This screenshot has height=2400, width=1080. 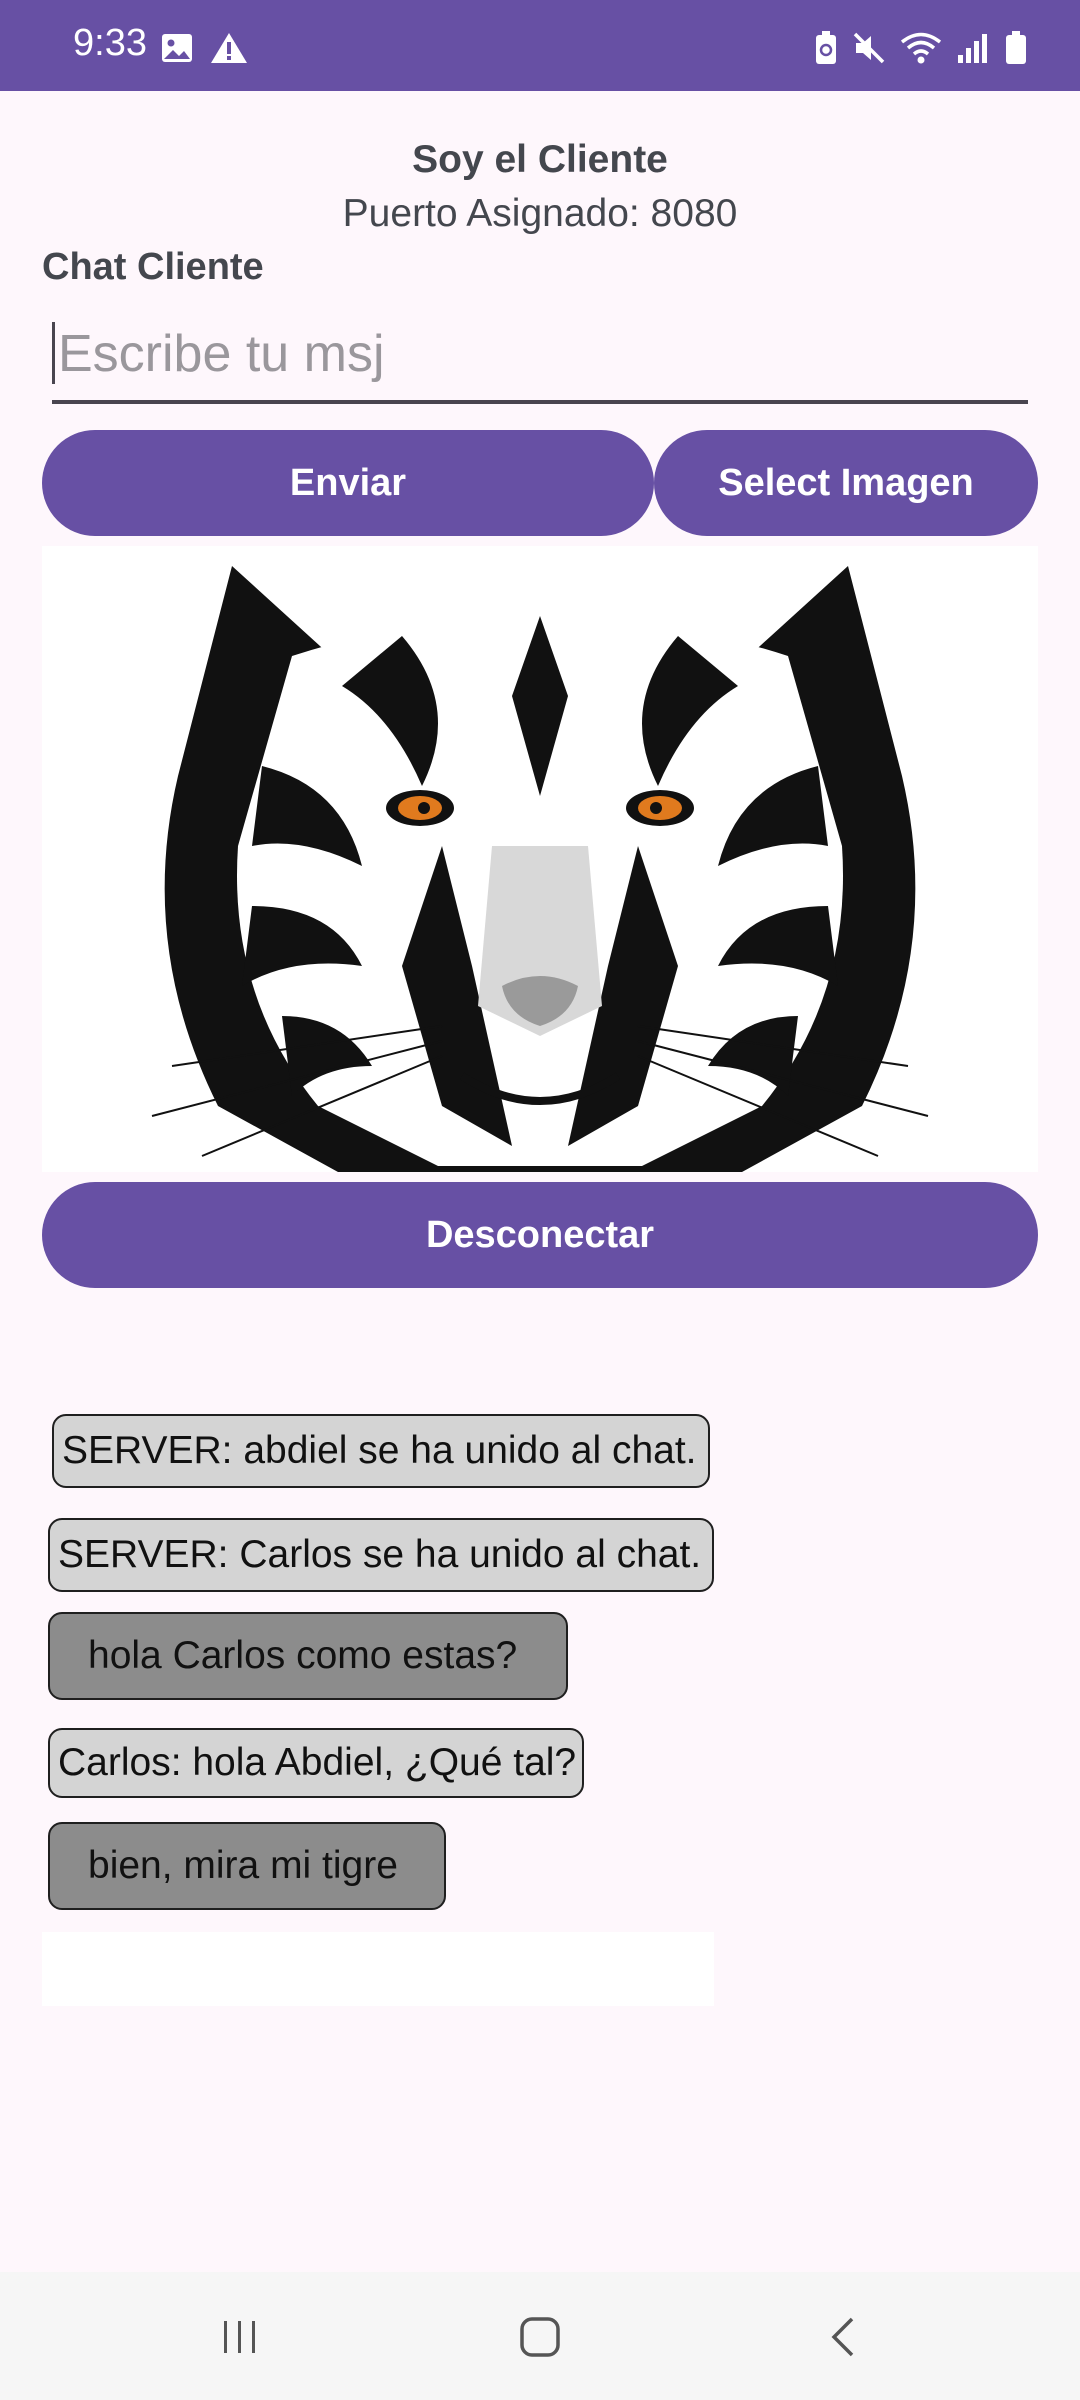 I want to click on message-text: bien, mira mi tigre, so click(x=243, y=1865).